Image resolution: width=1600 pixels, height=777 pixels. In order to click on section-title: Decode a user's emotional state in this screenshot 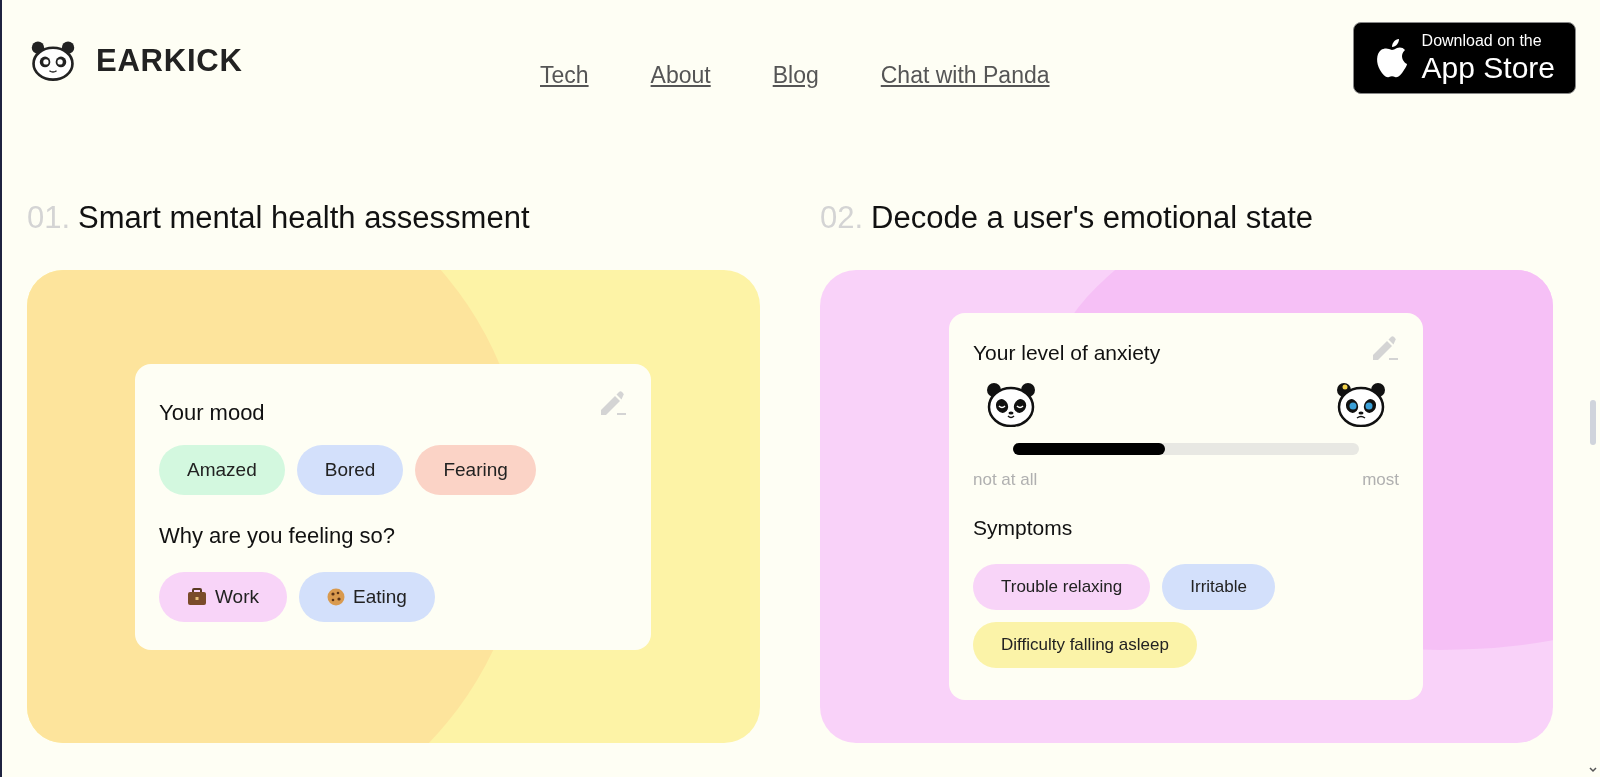, I will do `click(1092, 218)`.